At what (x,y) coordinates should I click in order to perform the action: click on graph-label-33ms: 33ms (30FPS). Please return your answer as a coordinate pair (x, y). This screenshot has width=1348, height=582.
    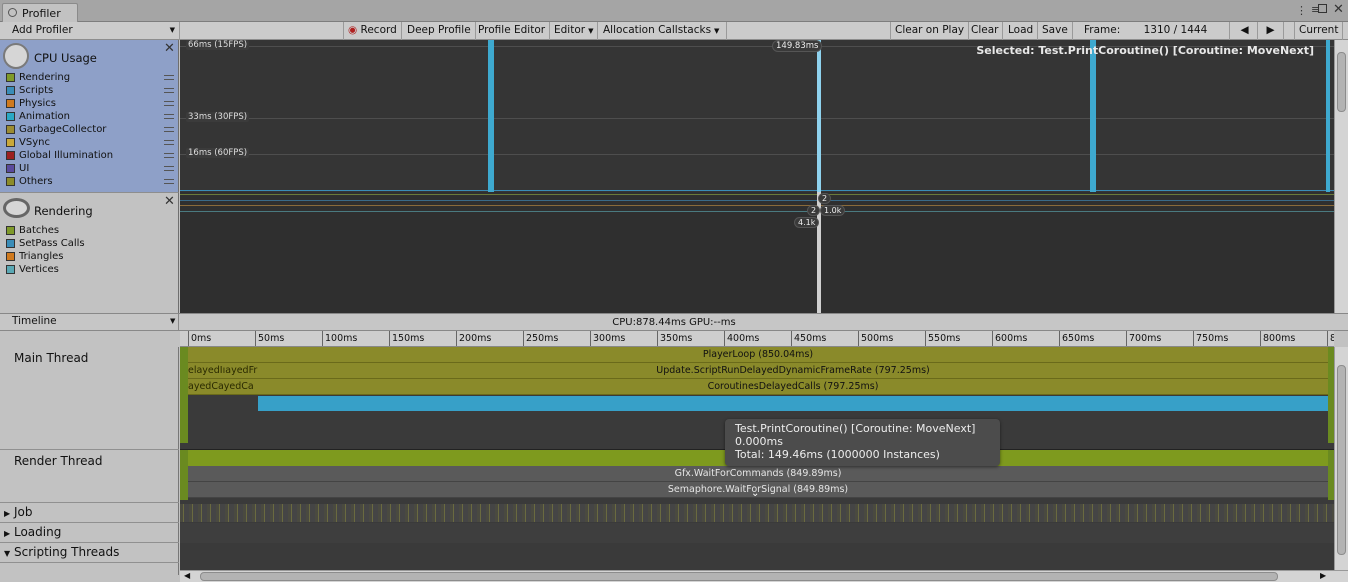
    Looking at the image, I should click on (218, 117).